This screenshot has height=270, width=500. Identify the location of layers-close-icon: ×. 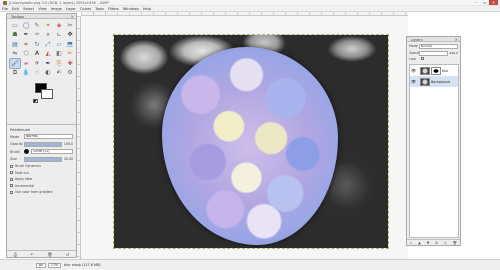
(456, 39).